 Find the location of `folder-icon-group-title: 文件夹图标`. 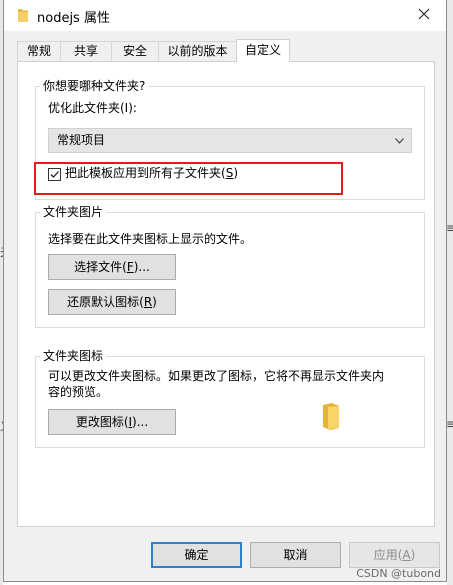

folder-icon-group-title: 文件夹图标 is located at coordinates (73, 356).